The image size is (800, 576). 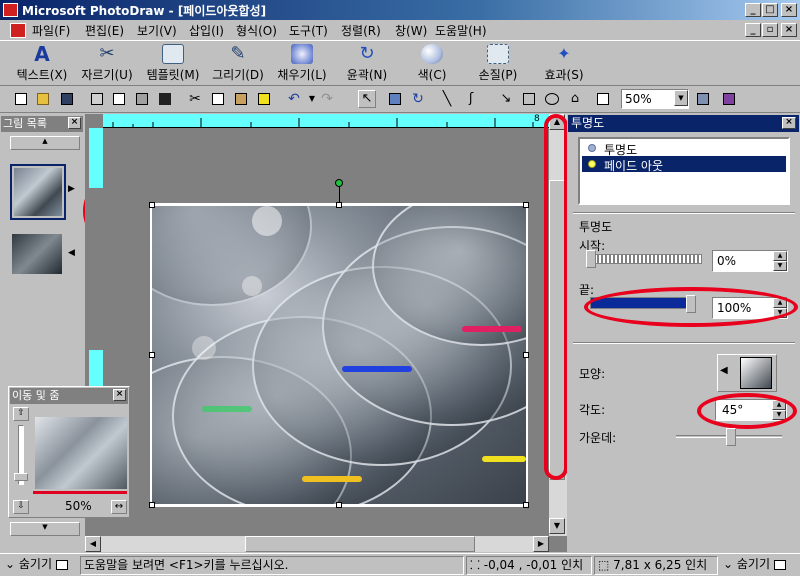 What do you see at coordinates (789, 10) in the screenshot?
I see `close-button: ×` at bounding box center [789, 10].